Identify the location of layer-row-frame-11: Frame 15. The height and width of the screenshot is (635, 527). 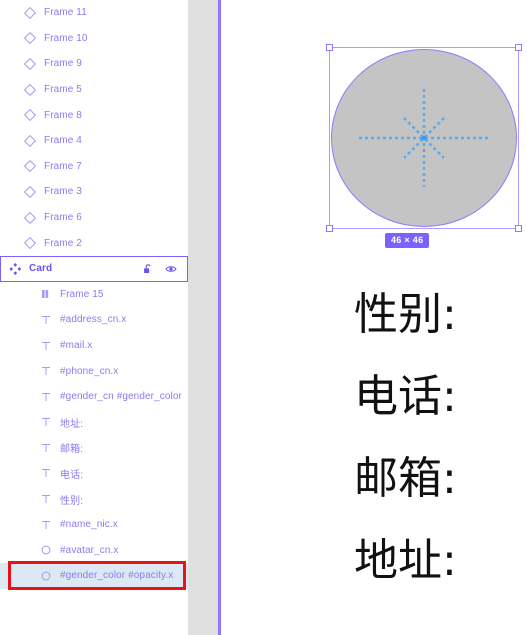
(94, 295).